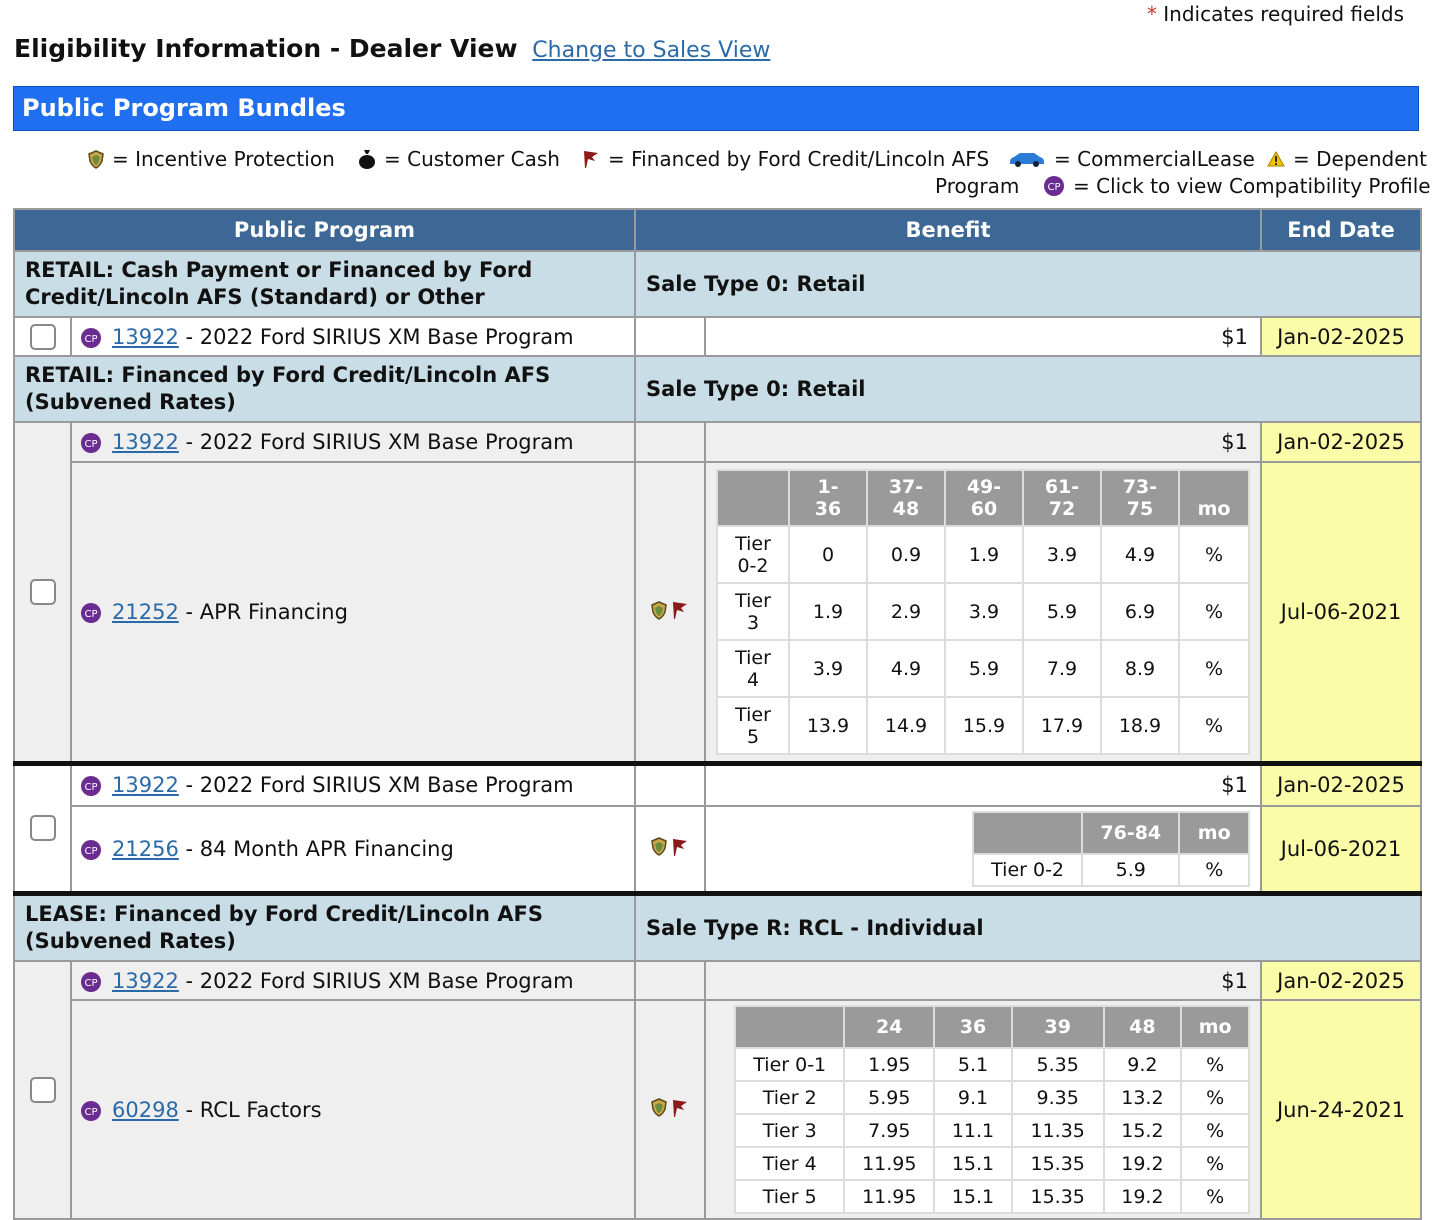  Describe the element at coordinates (1151, 14) in the screenshot. I see `required-star: *` at that location.